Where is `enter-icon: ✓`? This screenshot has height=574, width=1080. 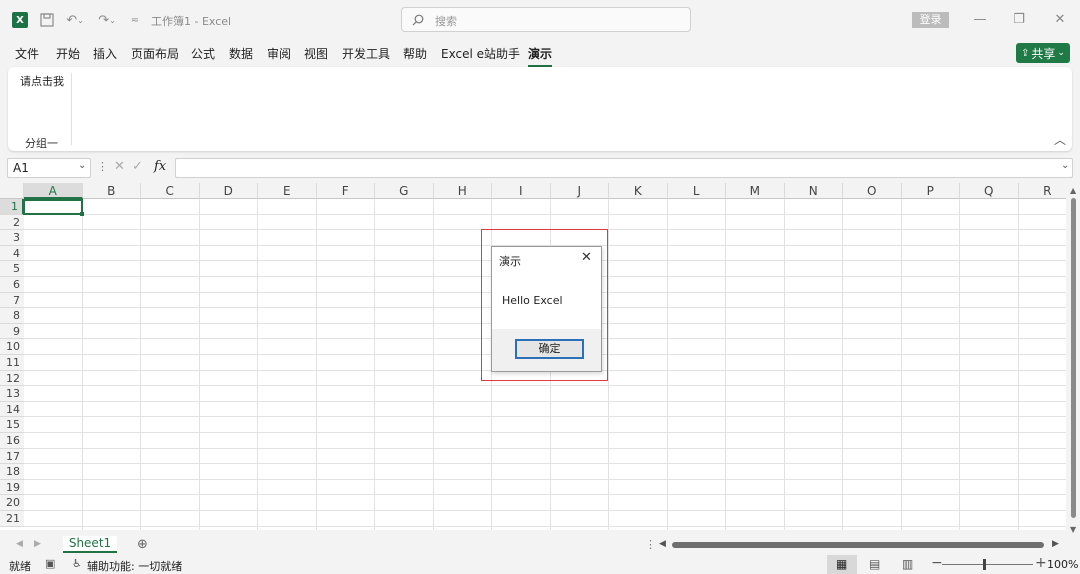
enter-icon: ✓ is located at coordinates (137, 166).